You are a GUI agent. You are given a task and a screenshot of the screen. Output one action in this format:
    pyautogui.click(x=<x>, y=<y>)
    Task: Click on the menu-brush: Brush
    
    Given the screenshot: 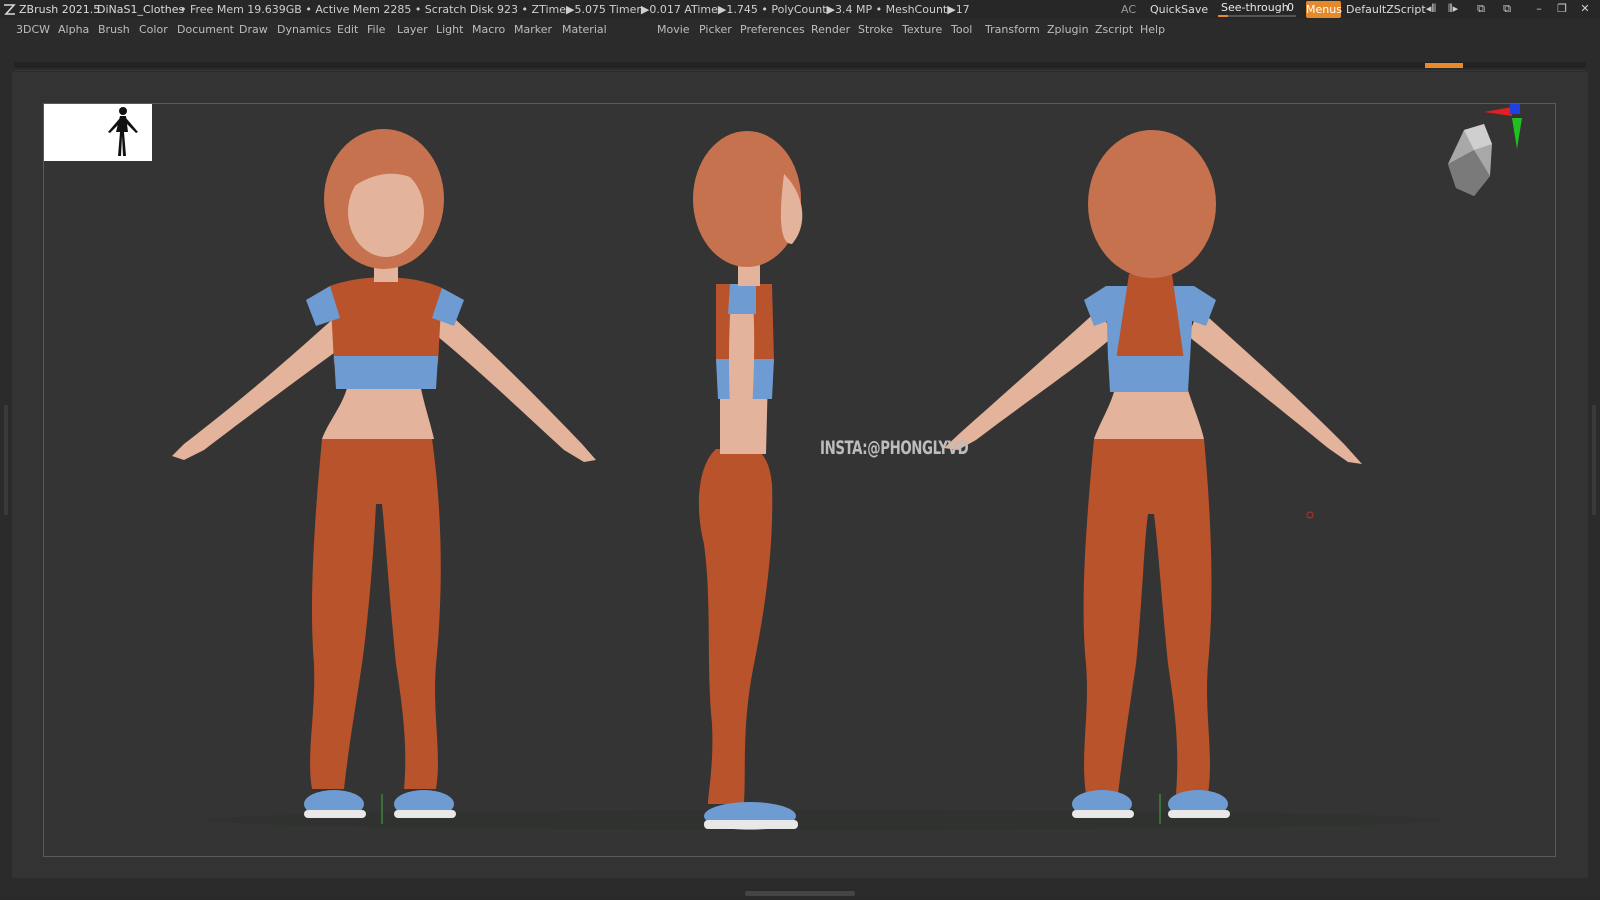 What is the action you would take?
    pyautogui.click(x=114, y=30)
    